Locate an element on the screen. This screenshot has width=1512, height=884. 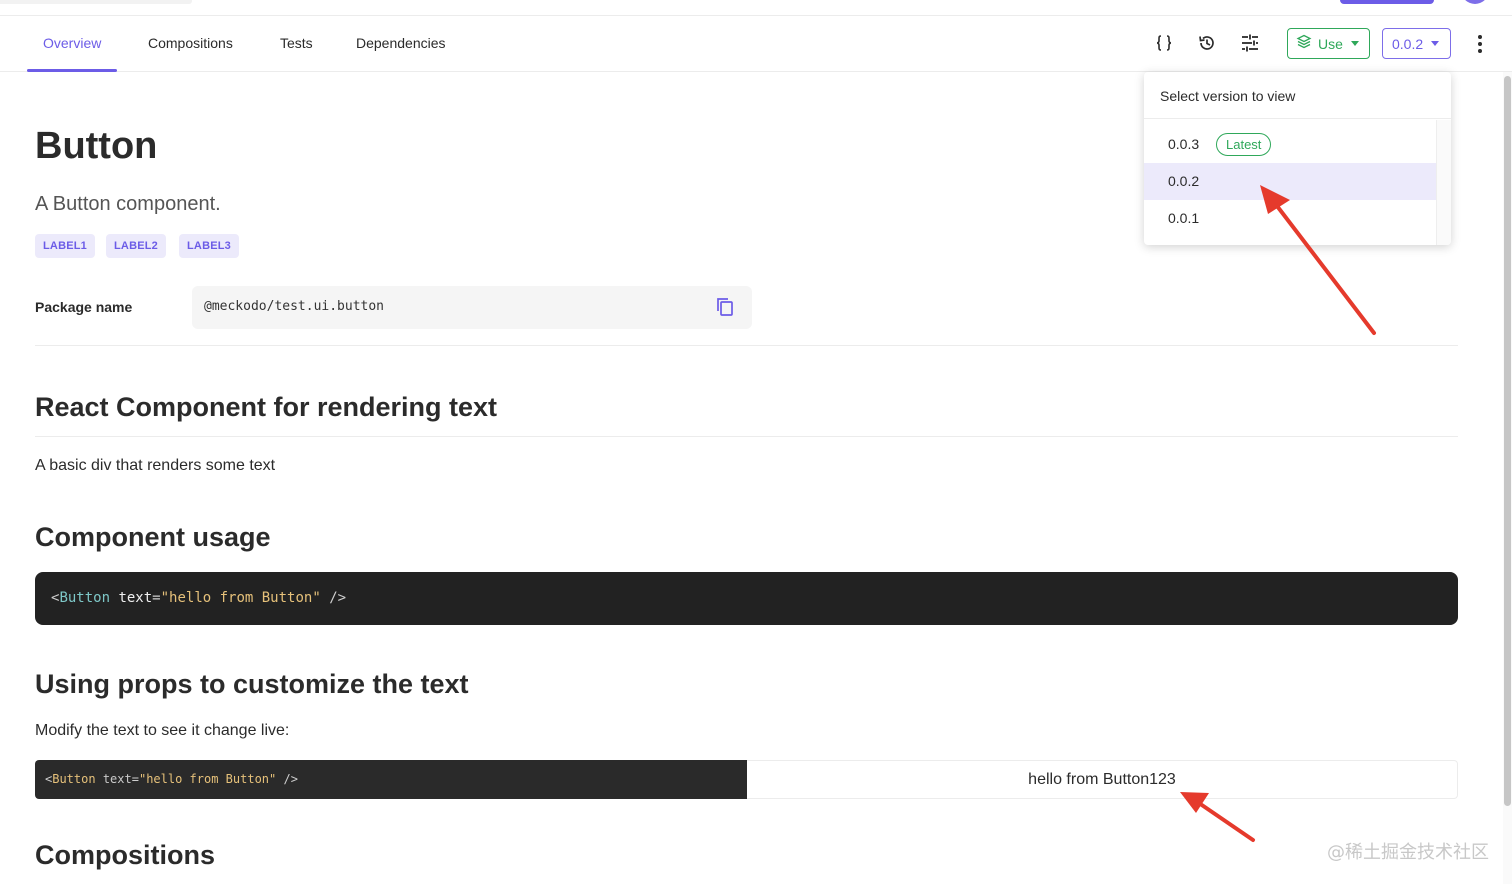
component-title: Button is located at coordinates (96, 146).